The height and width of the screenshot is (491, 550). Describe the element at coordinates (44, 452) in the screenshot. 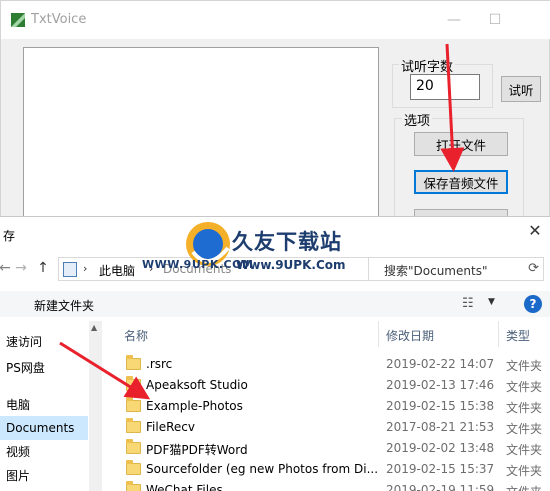

I see `nav-item-videos: 视频` at that location.